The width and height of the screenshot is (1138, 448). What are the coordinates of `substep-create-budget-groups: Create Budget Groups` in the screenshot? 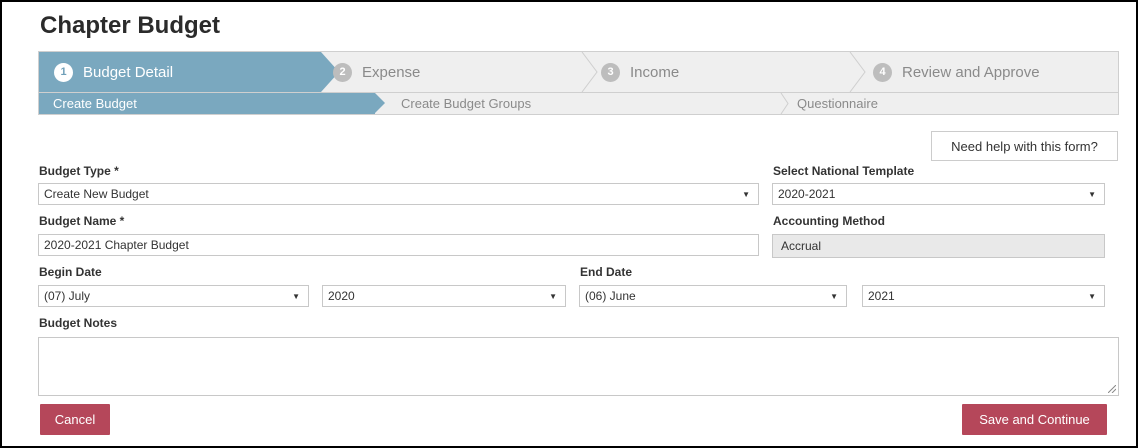 It's located at (466, 103).